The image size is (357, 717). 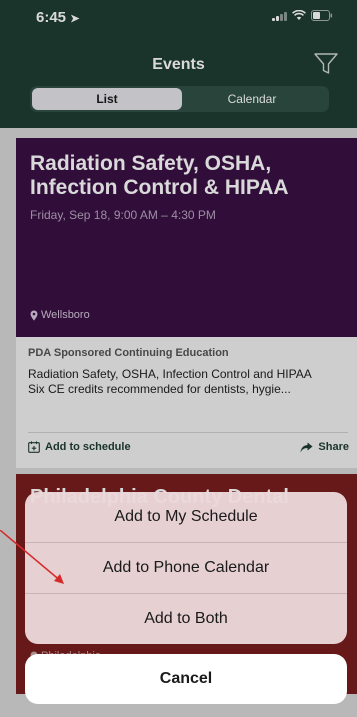 I want to click on add-to-both-option: Add to Both, so click(x=186, y=619).